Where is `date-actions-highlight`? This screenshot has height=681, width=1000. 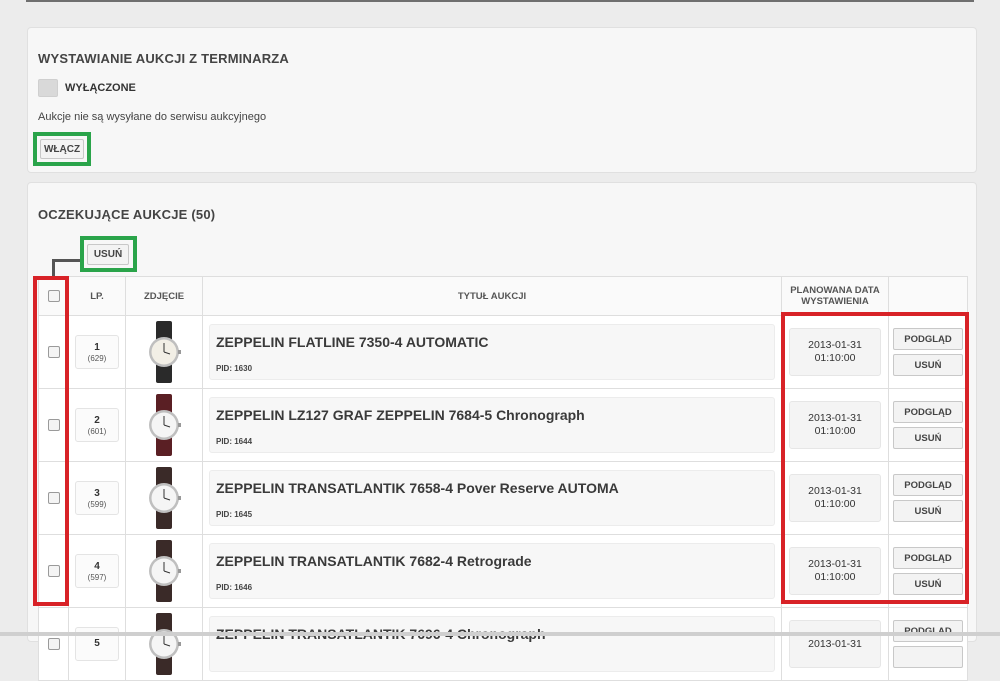
date-actions-highlight is located at coordinates (875, 458).